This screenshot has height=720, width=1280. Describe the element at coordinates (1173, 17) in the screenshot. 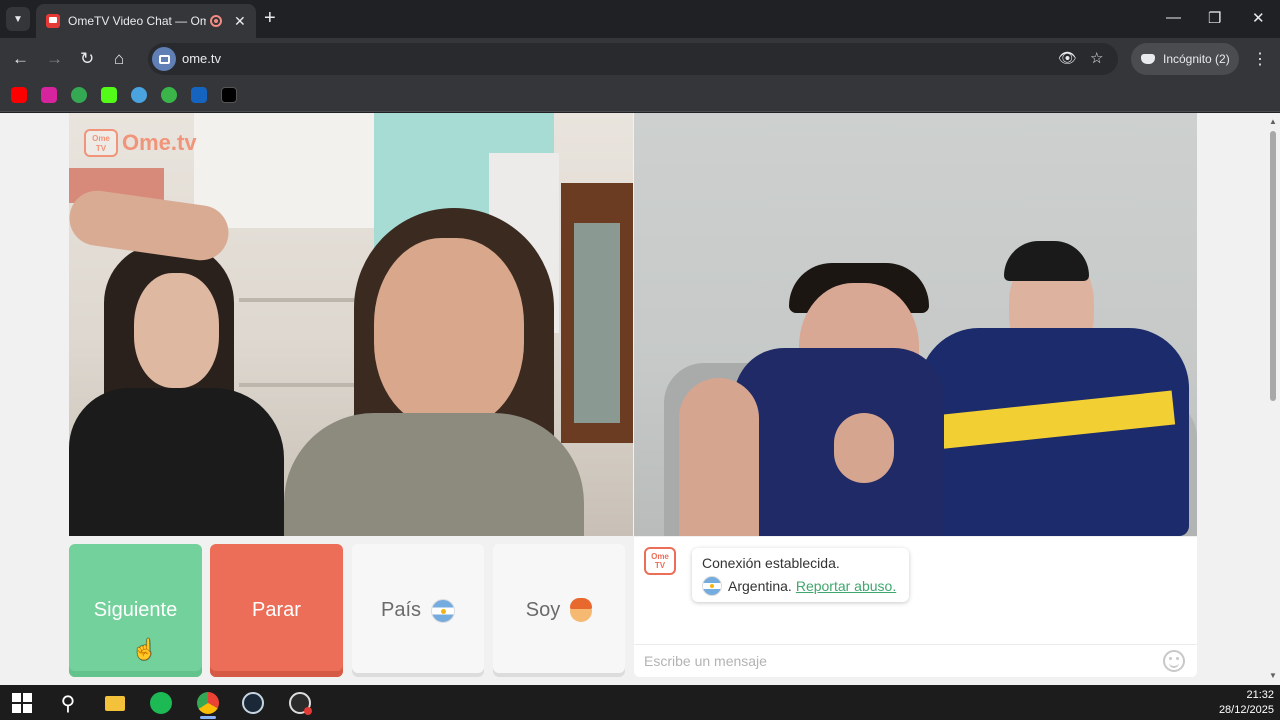

I see `minimize-window-button: —` at that location.